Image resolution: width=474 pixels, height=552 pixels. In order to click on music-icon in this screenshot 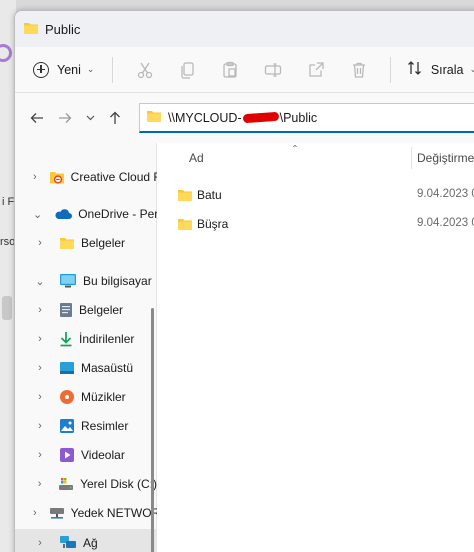, I will do `click(67, 397)`.